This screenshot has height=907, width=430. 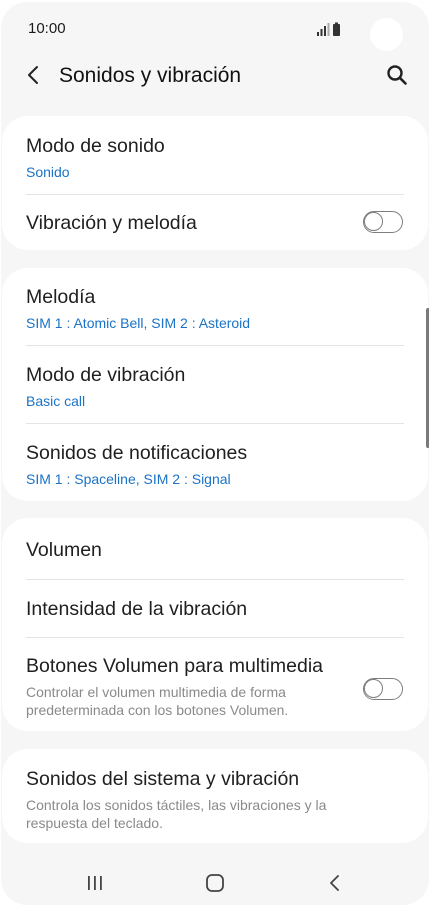 I want to click on list-item-intensidad-vibracion: Intensidad de la vibración, so click(x=215, y=609).